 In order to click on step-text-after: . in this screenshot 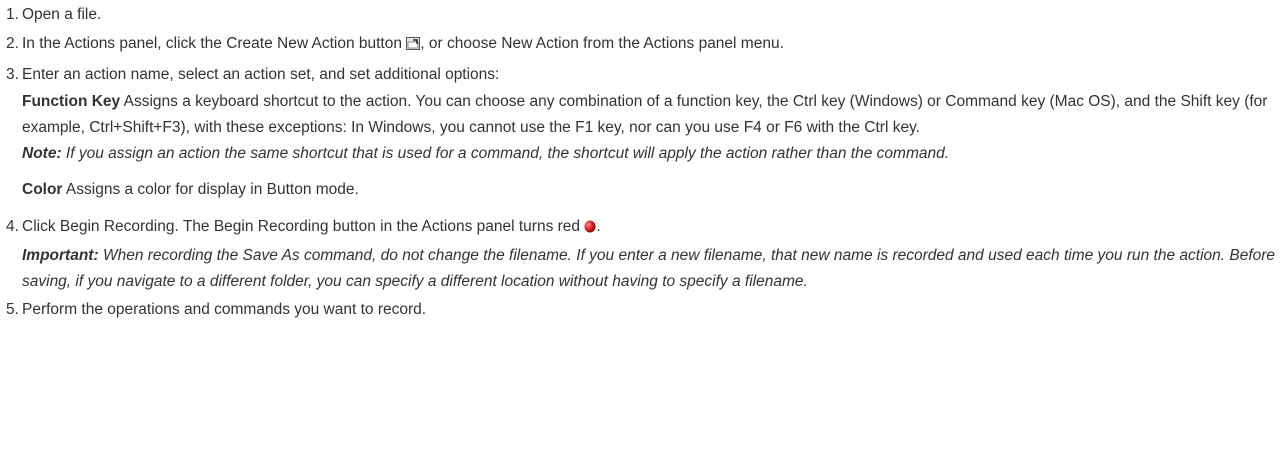, I will do `click(598, 226)`.